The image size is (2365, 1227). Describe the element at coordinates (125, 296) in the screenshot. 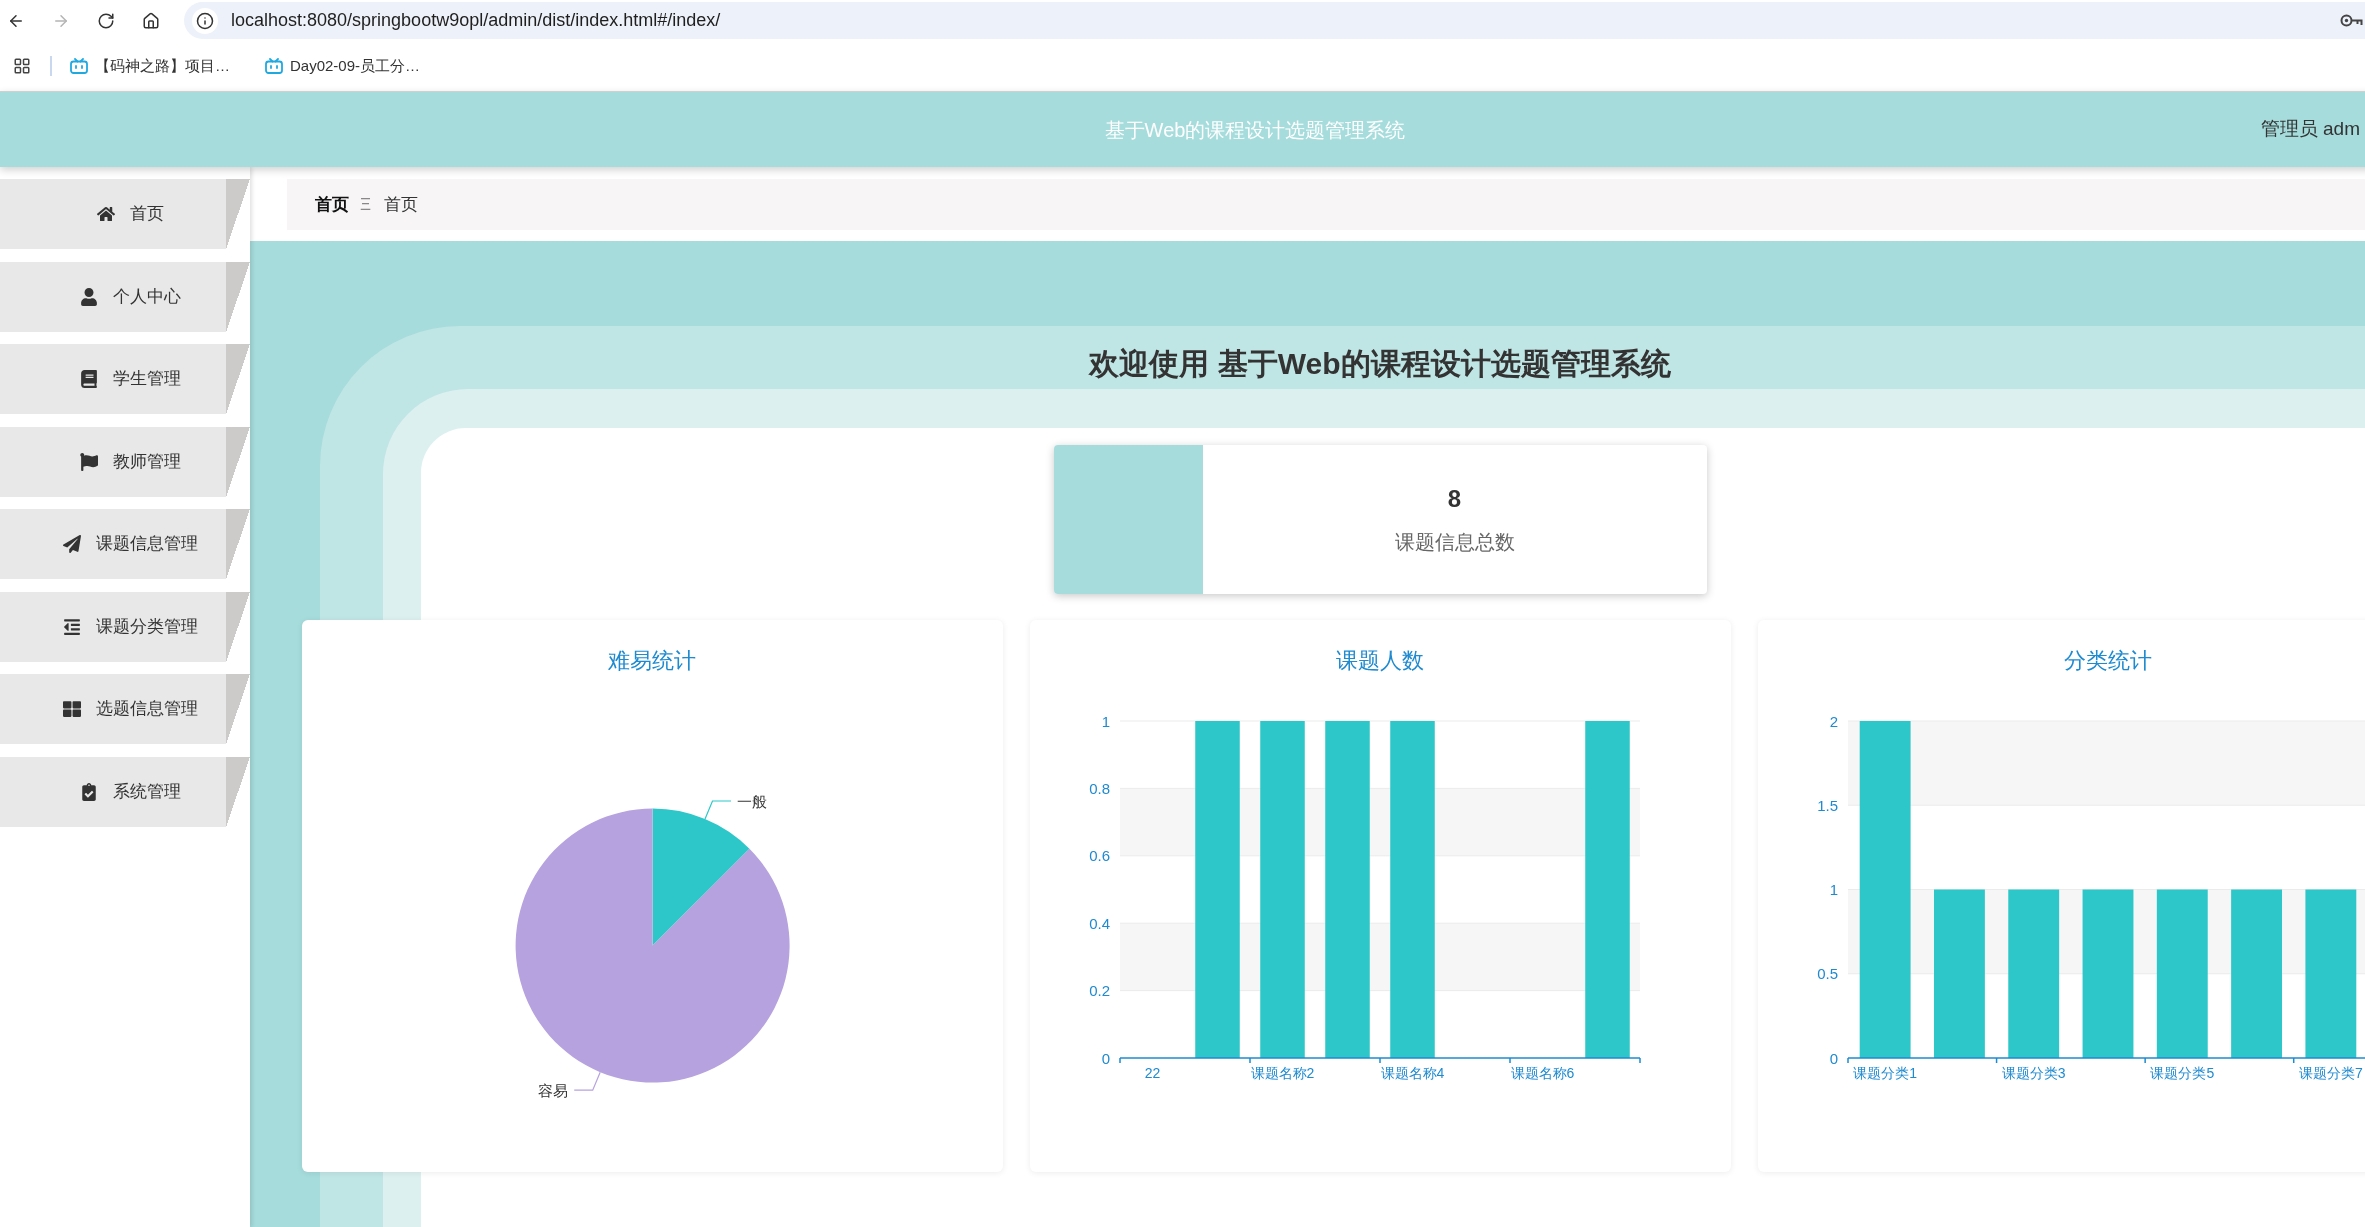

I see `sidebar-item: 个人中心` at that location.